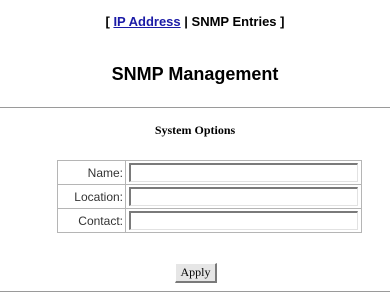 The height and width of the screenshot is (297, 390). I want to click on name-label: Name:, so click(91, 172).